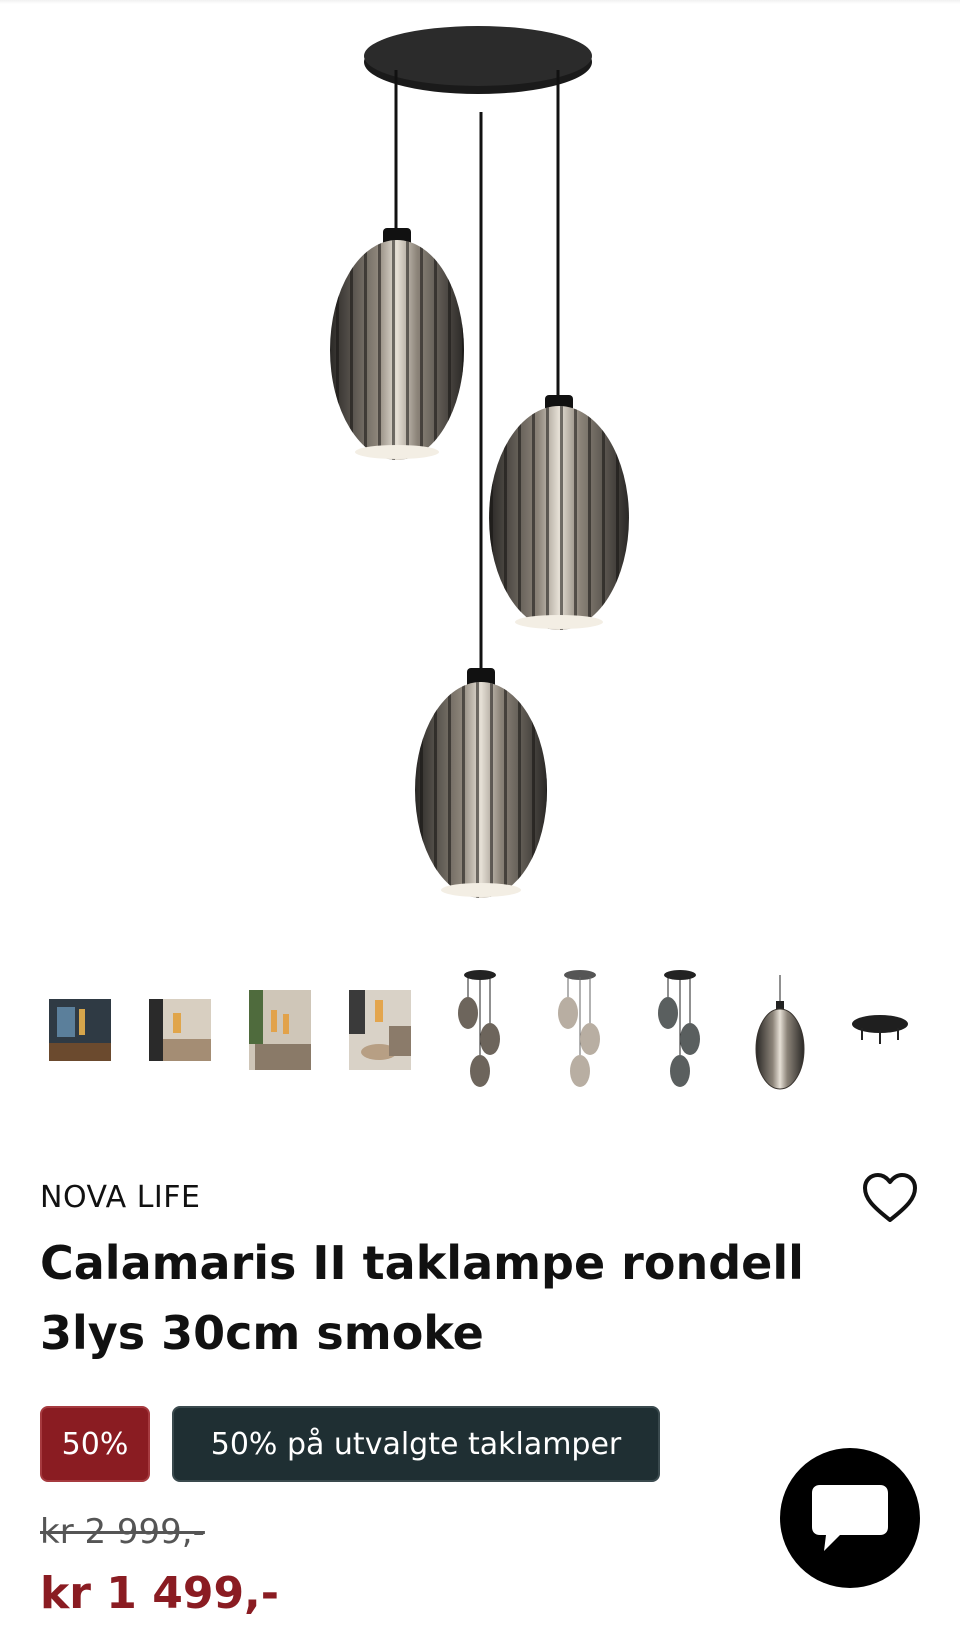 Image resolution: width=960 pixels, height=1633 pixels. What do you see at coordinates (680, 1030) in the screenshot?
I see `thumbnail-lamp-grey` at bounding box center [680, 1030].